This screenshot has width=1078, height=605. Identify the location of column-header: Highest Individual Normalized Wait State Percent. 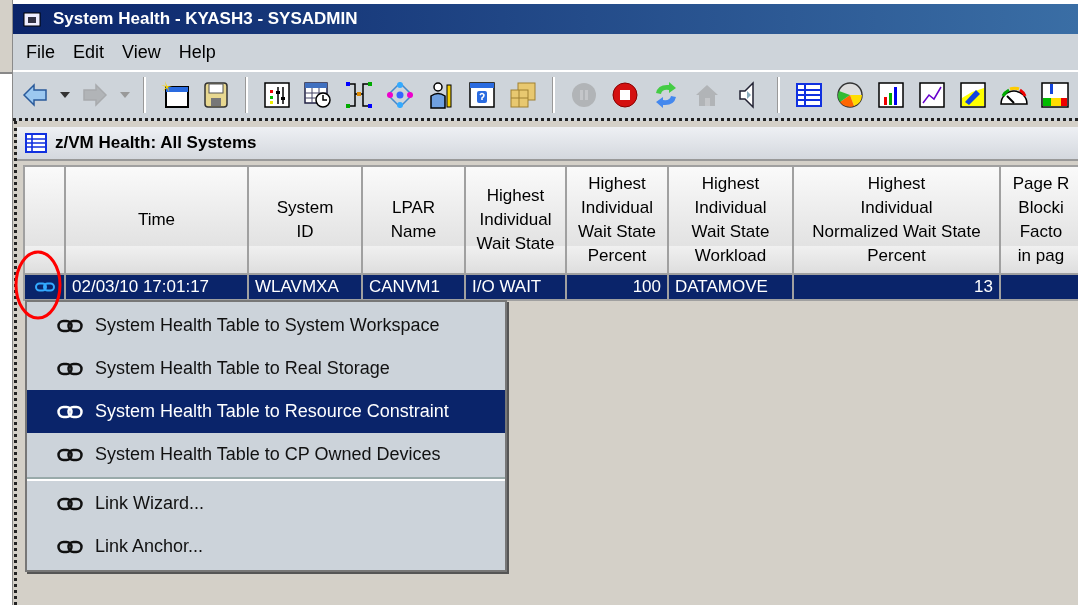
(896, 220).